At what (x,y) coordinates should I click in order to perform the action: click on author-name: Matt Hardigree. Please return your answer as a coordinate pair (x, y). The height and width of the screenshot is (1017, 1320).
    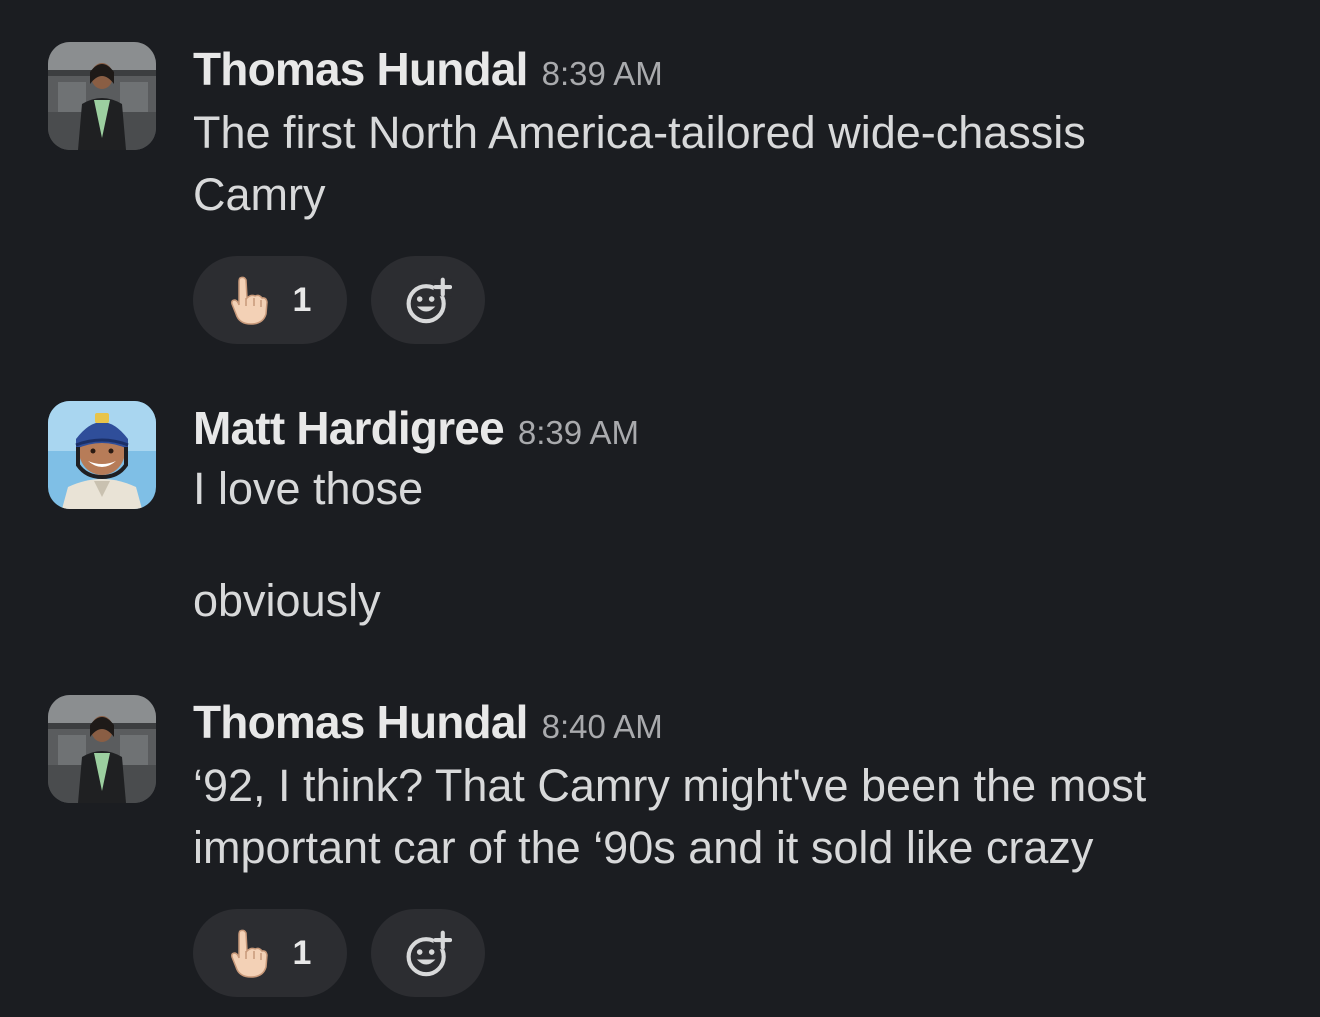
    Looking at the image, I should click on (349, 428).